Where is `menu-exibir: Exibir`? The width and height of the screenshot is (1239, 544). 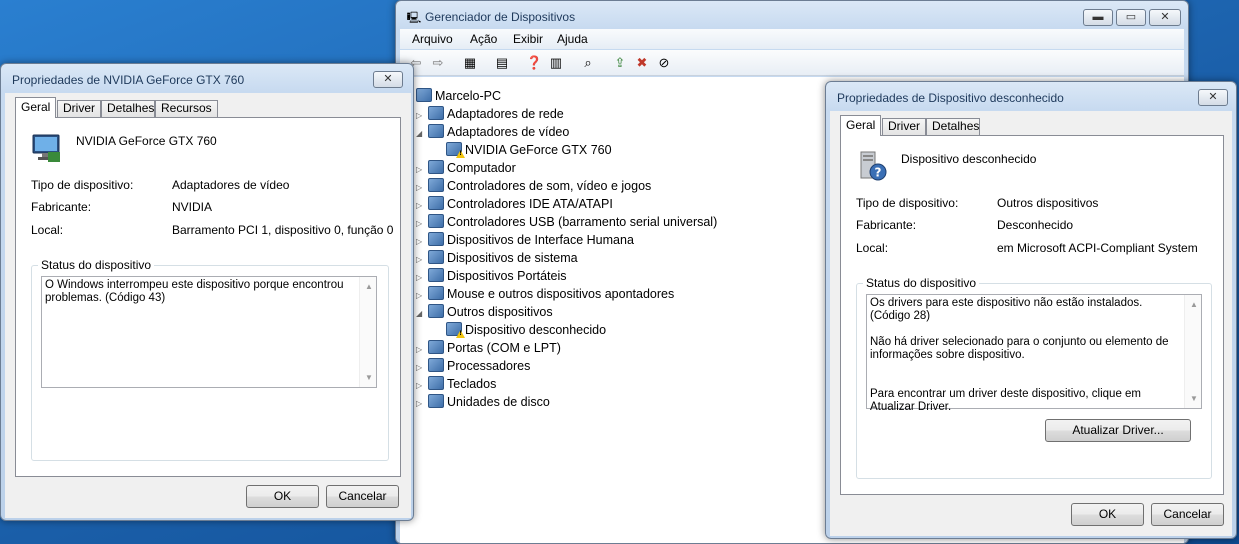
menu-exibir: Exibir is located at coordinates (528, 39).